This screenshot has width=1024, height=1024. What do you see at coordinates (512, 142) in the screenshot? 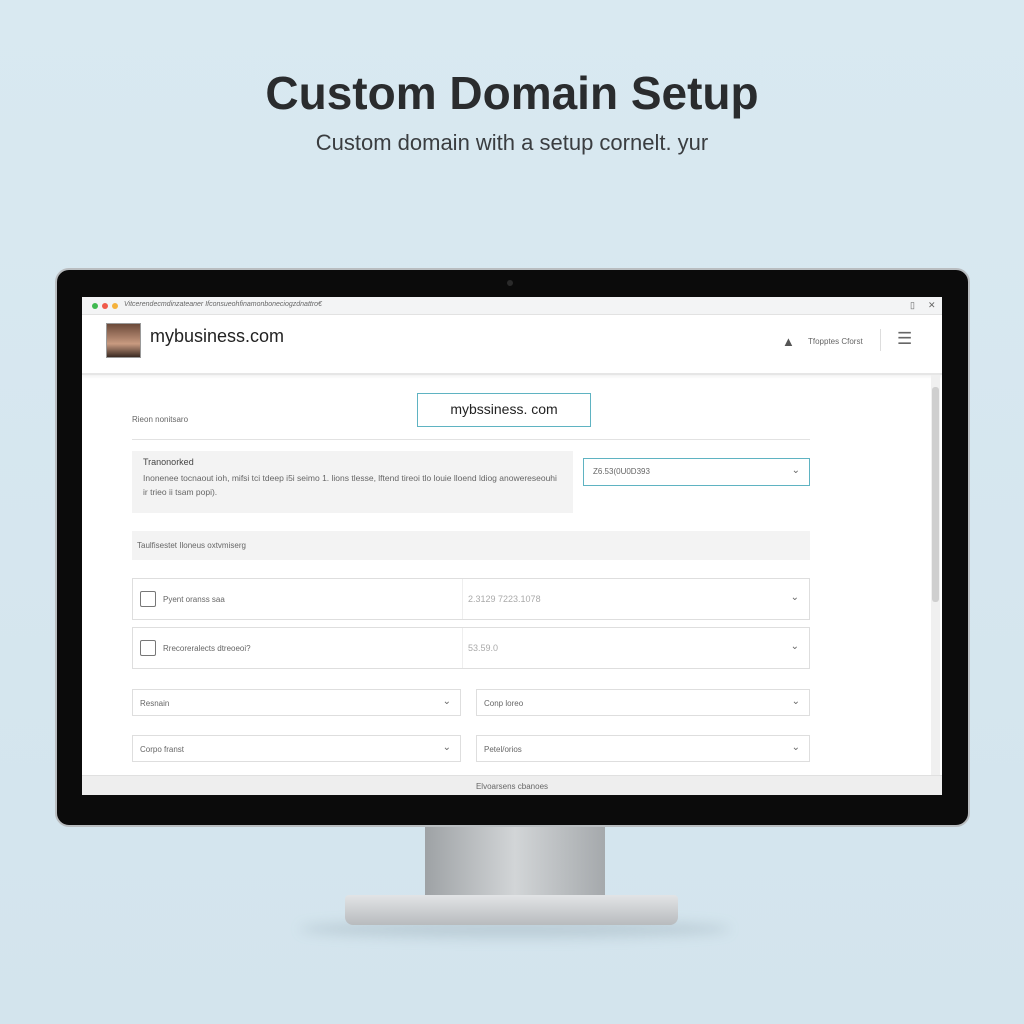
I see `page-subtitle: Custom domain with a setup cornelt. yur` at bounding box center [512, 142].